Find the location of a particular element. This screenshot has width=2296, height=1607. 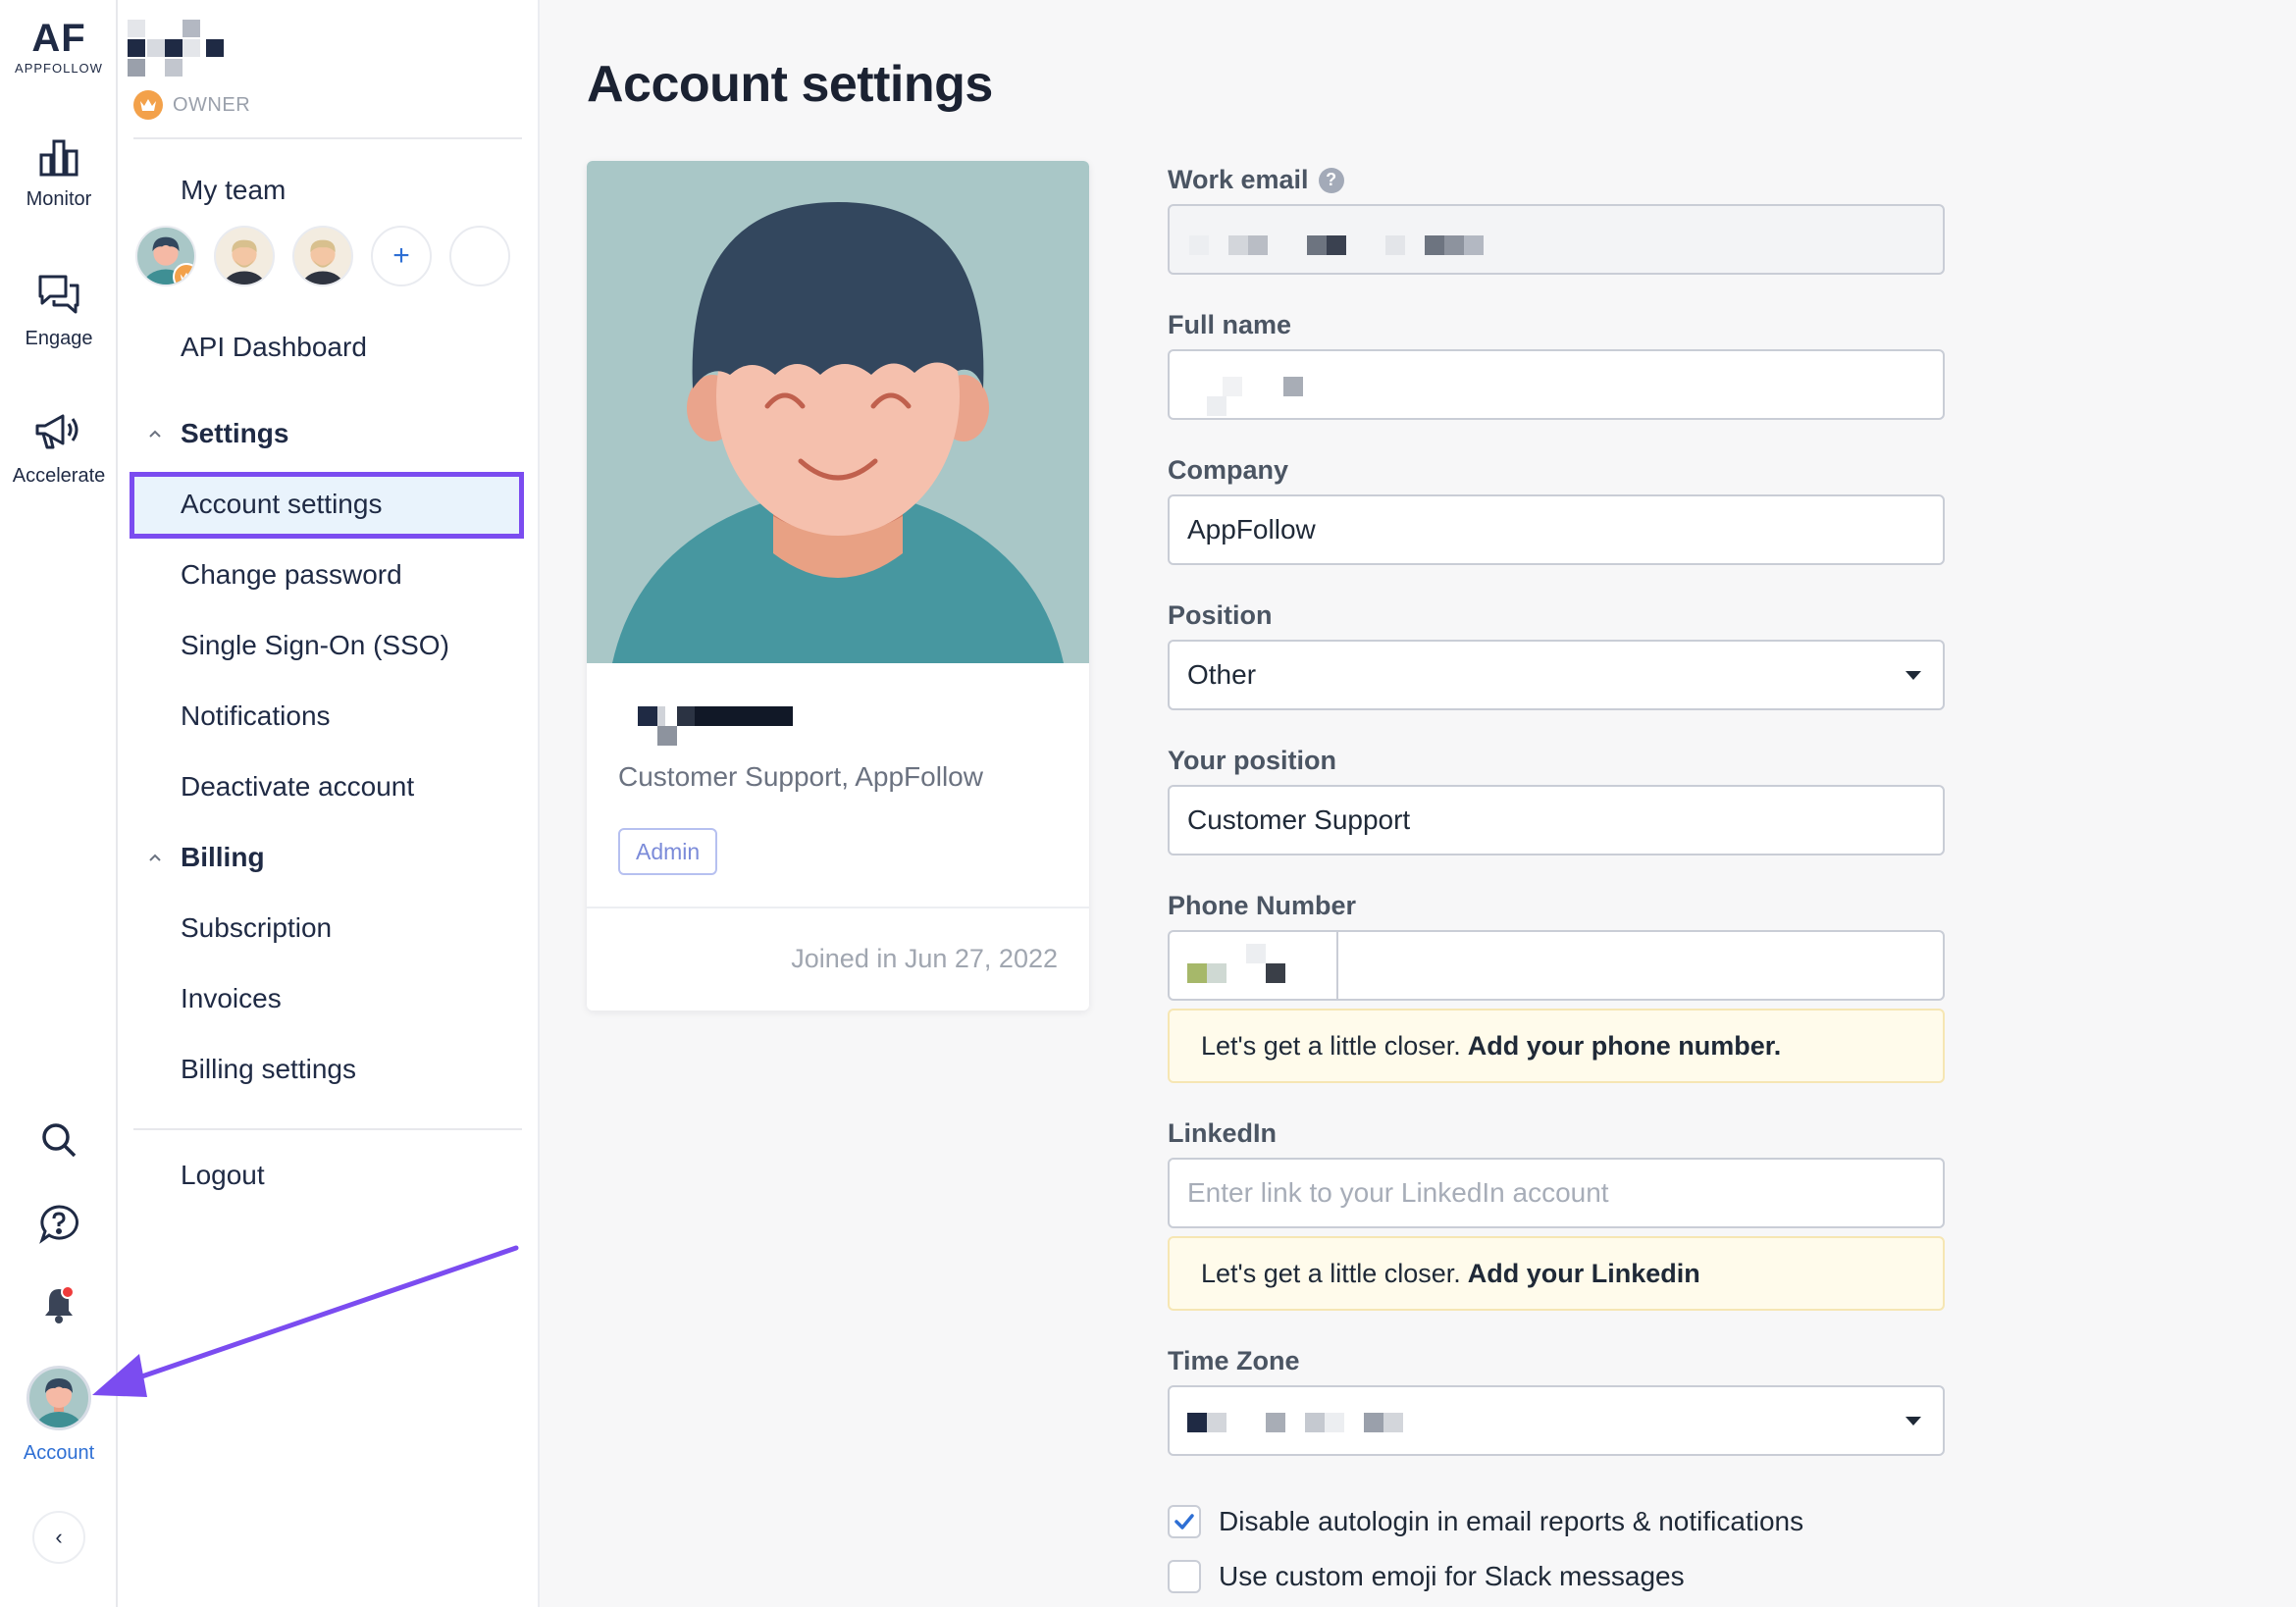

slack-emoji-checkbox-label: Use custom emoji for Slack messages is located at coordinates (1452, 1576).